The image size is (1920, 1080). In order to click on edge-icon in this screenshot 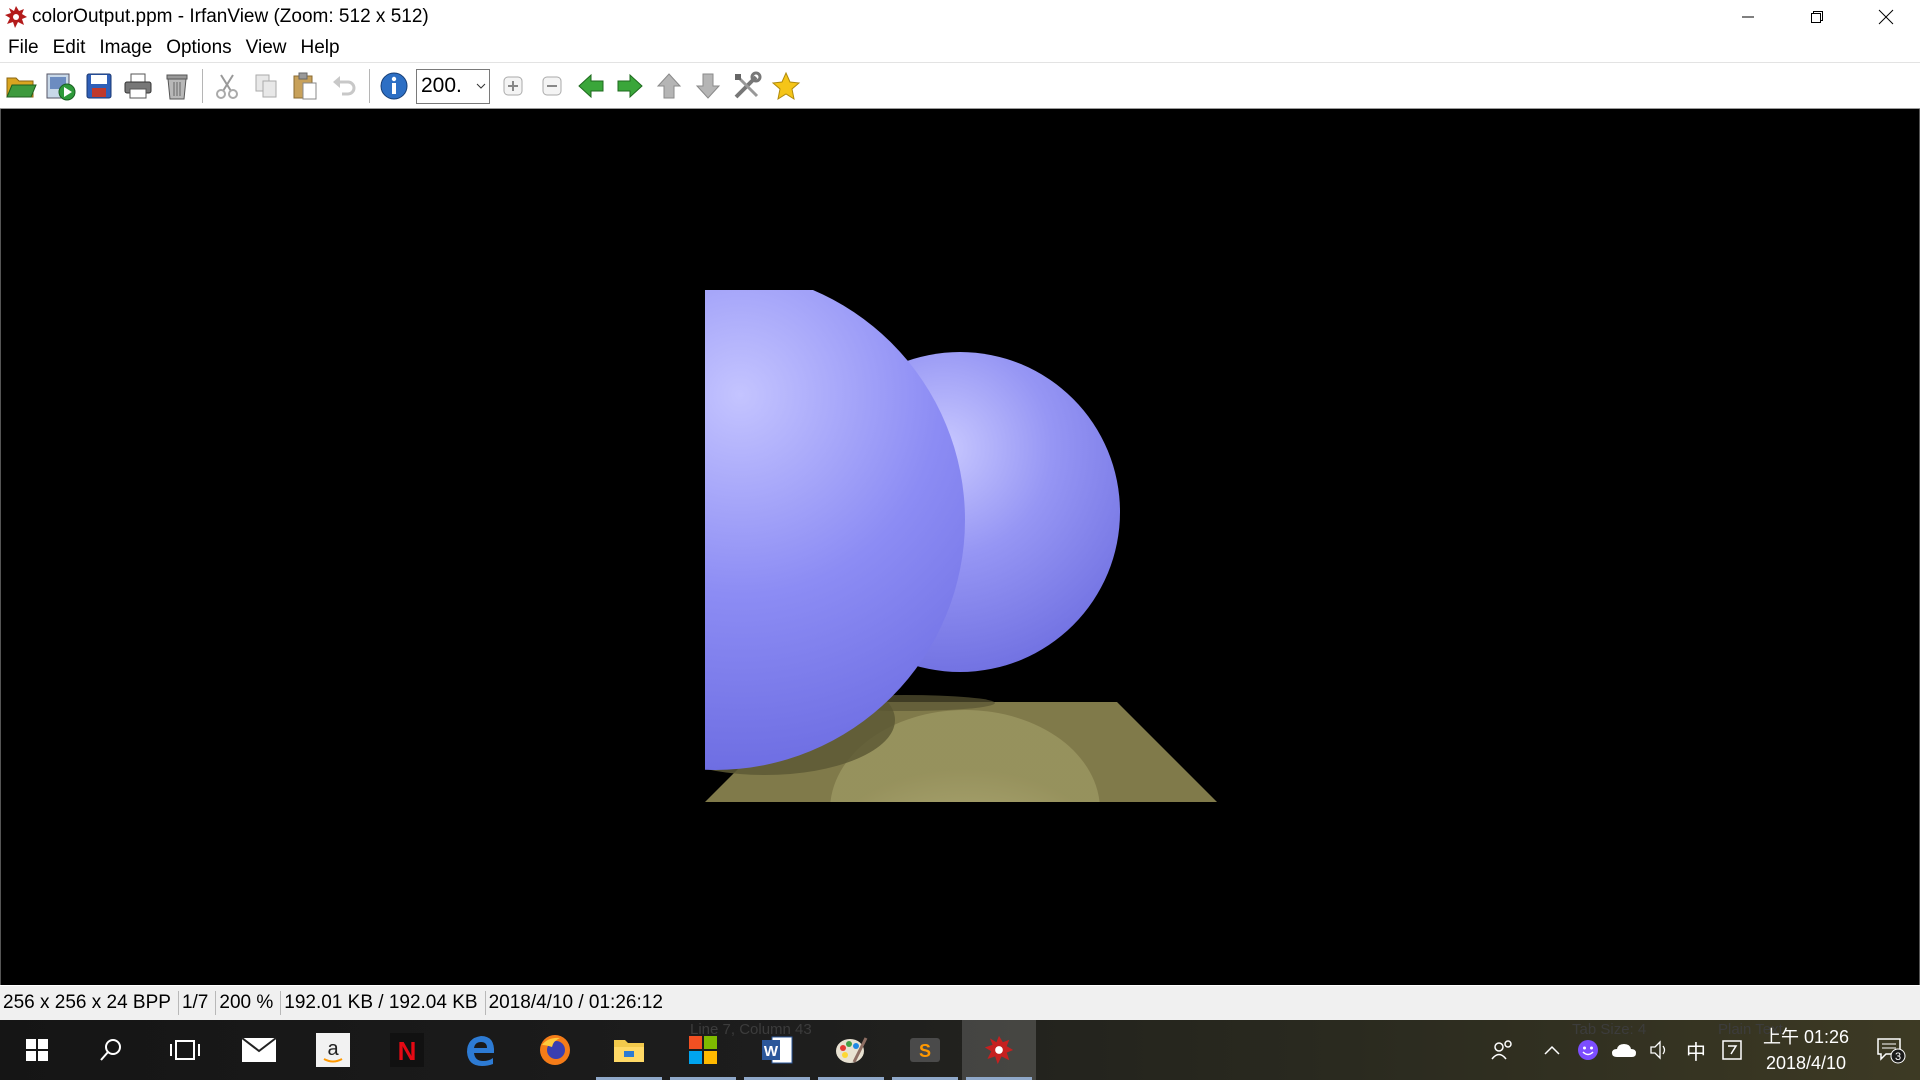, I will do `click(481, 1051)`.